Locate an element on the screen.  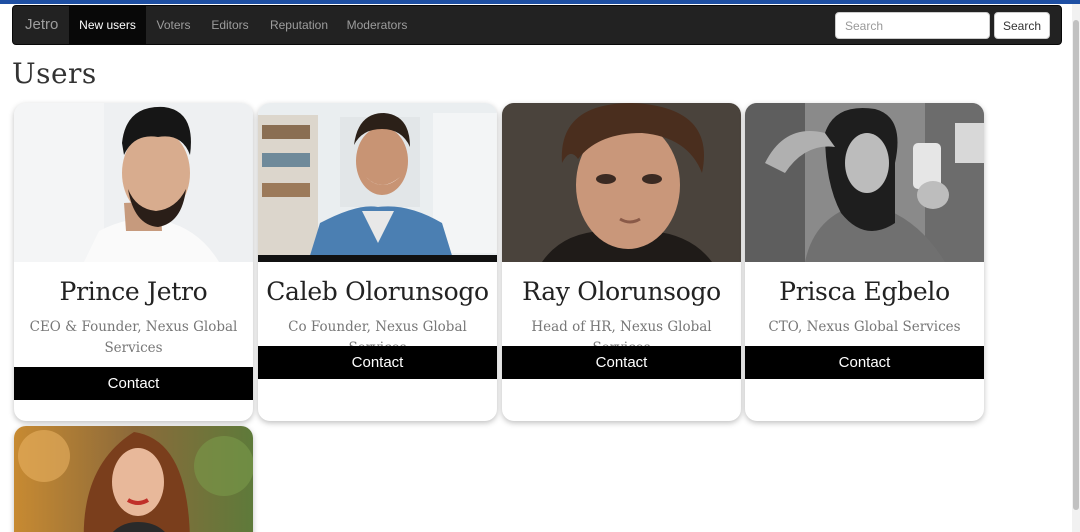
nav-moderators: Moderators is located at coordinates (377, 25).